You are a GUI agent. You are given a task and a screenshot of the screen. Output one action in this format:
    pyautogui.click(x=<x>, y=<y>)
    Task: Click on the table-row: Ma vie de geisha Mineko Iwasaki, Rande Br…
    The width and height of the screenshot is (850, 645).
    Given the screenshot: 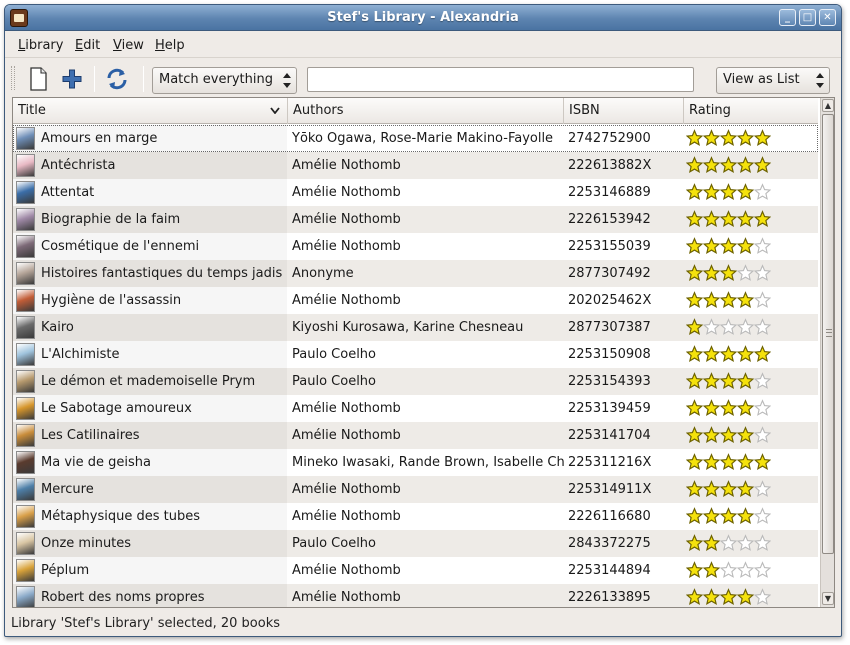 What is the action you would take?
    pyautogui.click(x=415, y=462)
    